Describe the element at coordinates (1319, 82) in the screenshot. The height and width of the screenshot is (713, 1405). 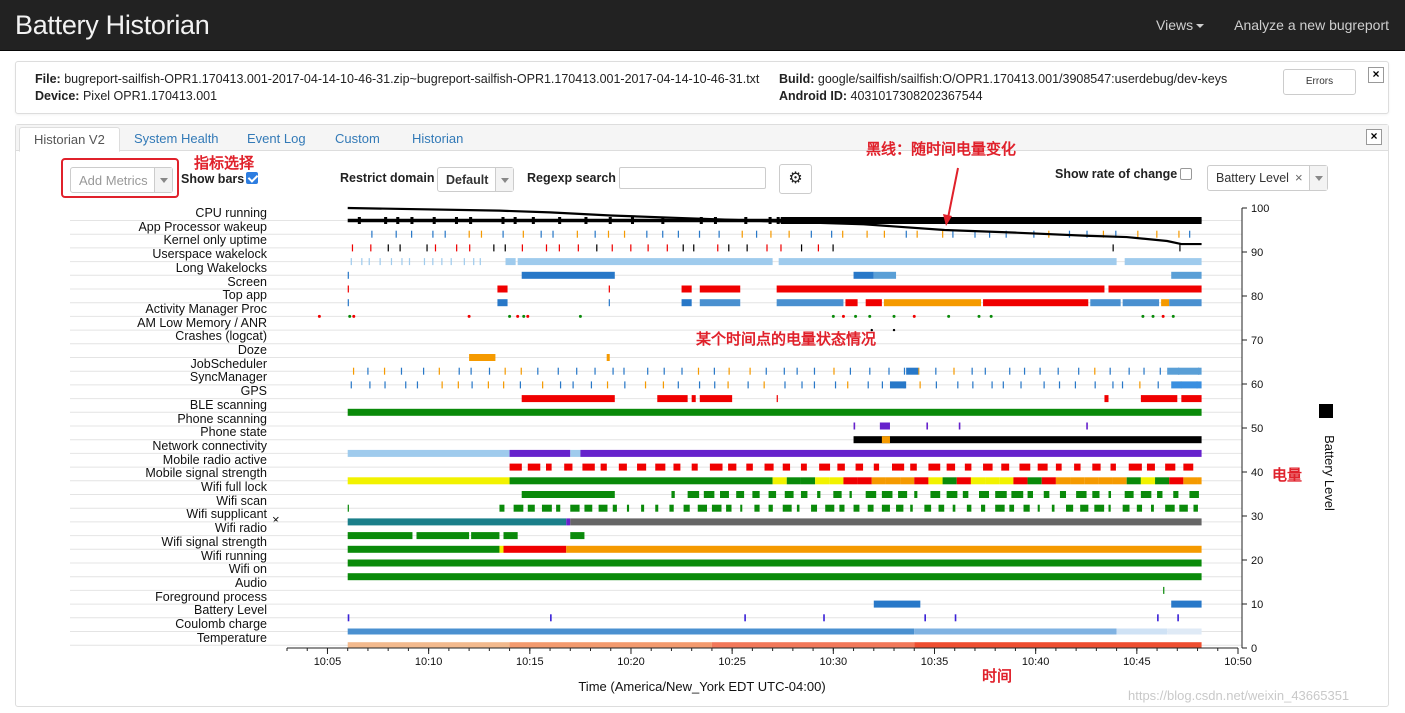
I see `errors-button: Errors` at that location.